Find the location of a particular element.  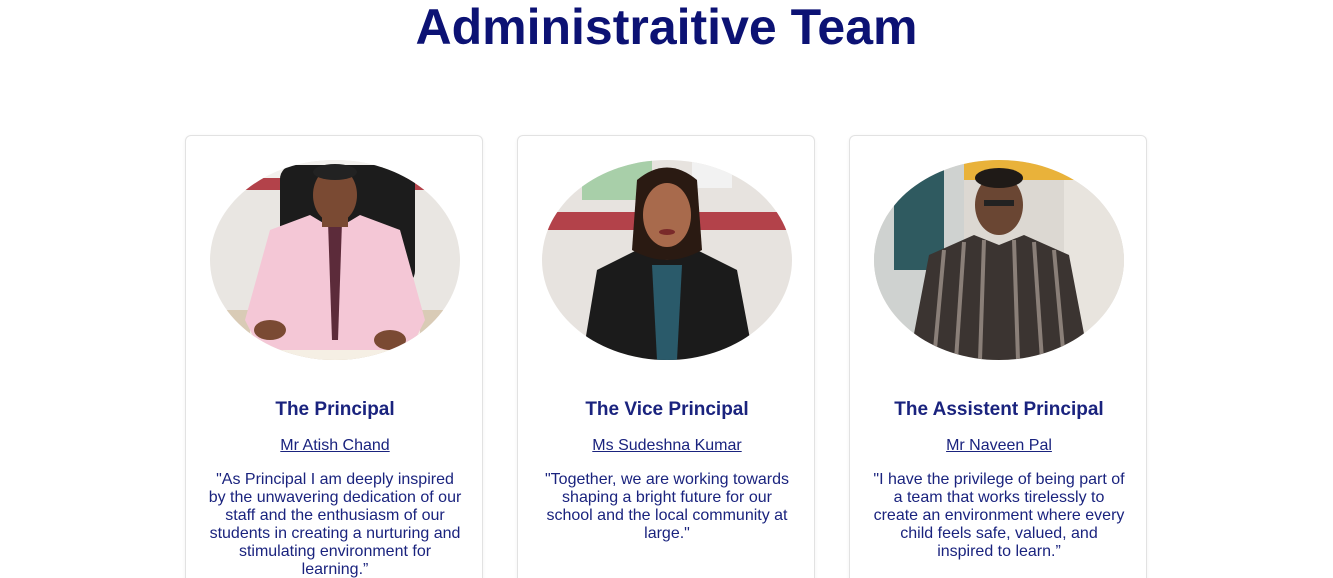

vice-principal-photo is located at coordinates (667, 260).